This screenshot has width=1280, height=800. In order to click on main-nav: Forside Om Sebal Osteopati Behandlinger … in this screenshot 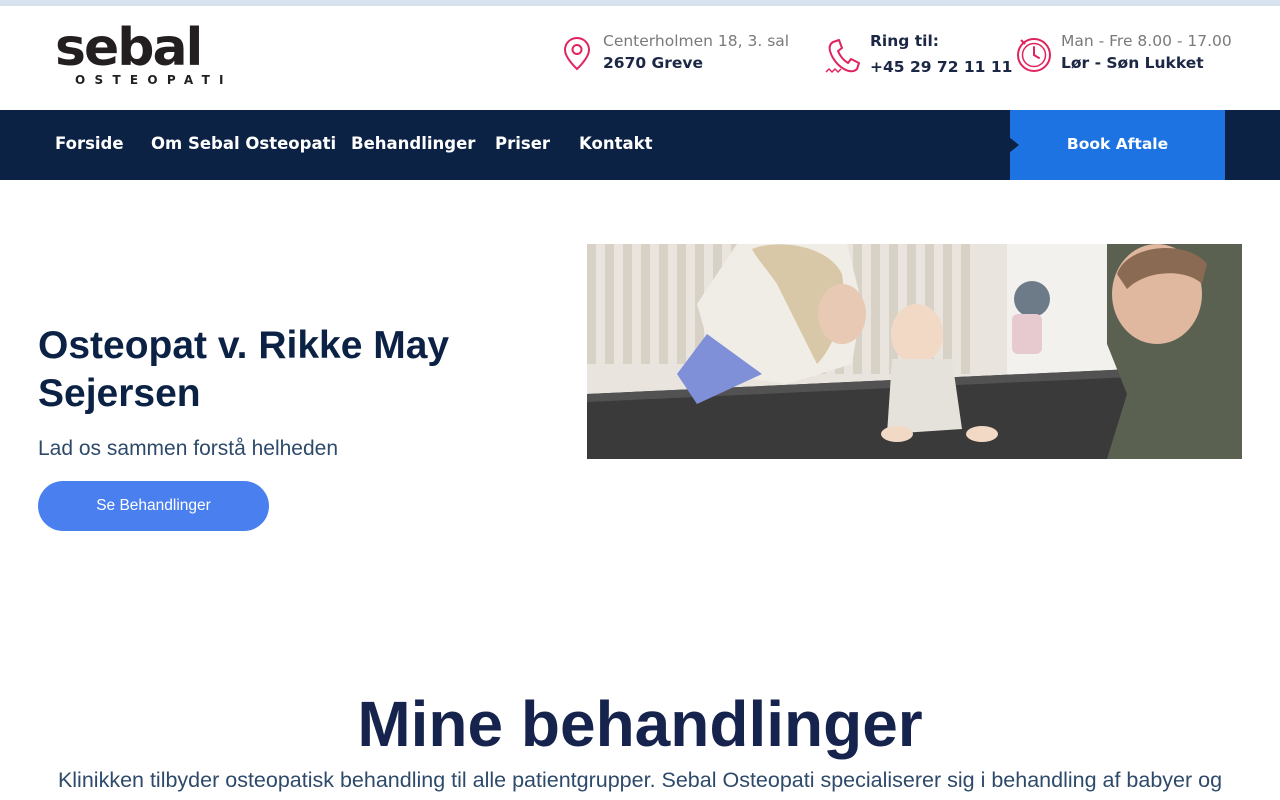, I will do `click(640, 145)`.